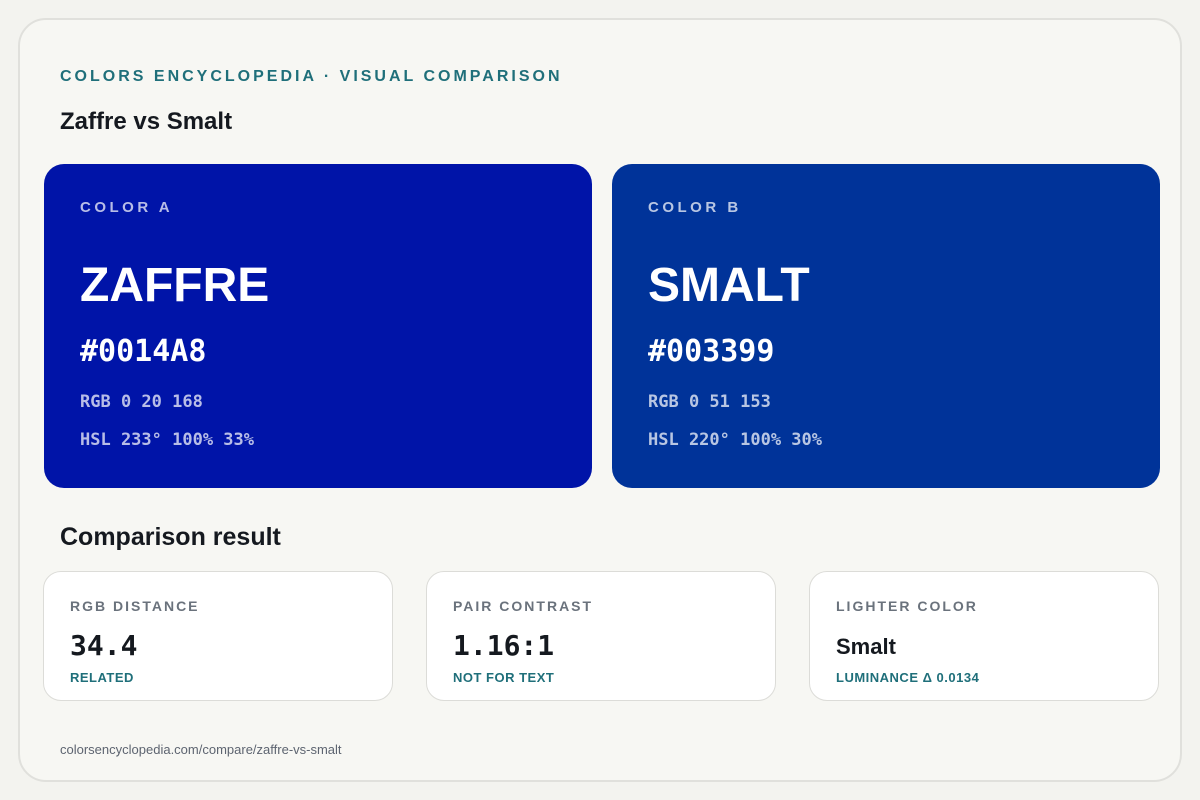 Image resolution: width=1200 pixels, height=800 pixels. What do you see at coordinates (729, 285) in the screenshot?
I see `color-b-name: SMALT` at bounding box center [729, 285].